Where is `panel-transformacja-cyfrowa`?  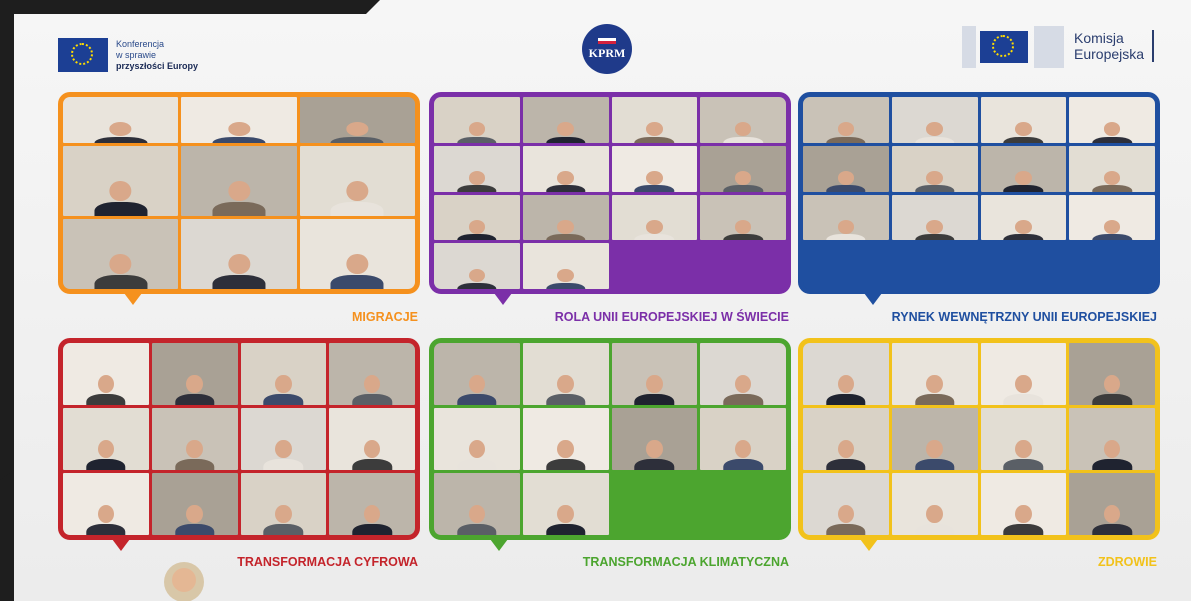 panel-transformacja-cyfrowa is located at coordinates (239, 439).